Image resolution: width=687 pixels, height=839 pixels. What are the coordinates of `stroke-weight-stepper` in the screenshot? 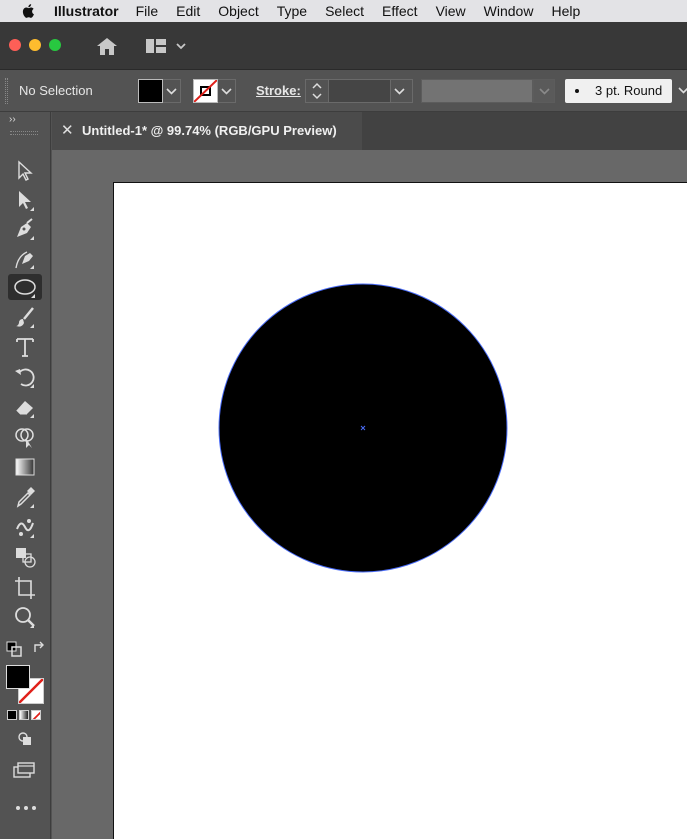 It's located at (317, 91).